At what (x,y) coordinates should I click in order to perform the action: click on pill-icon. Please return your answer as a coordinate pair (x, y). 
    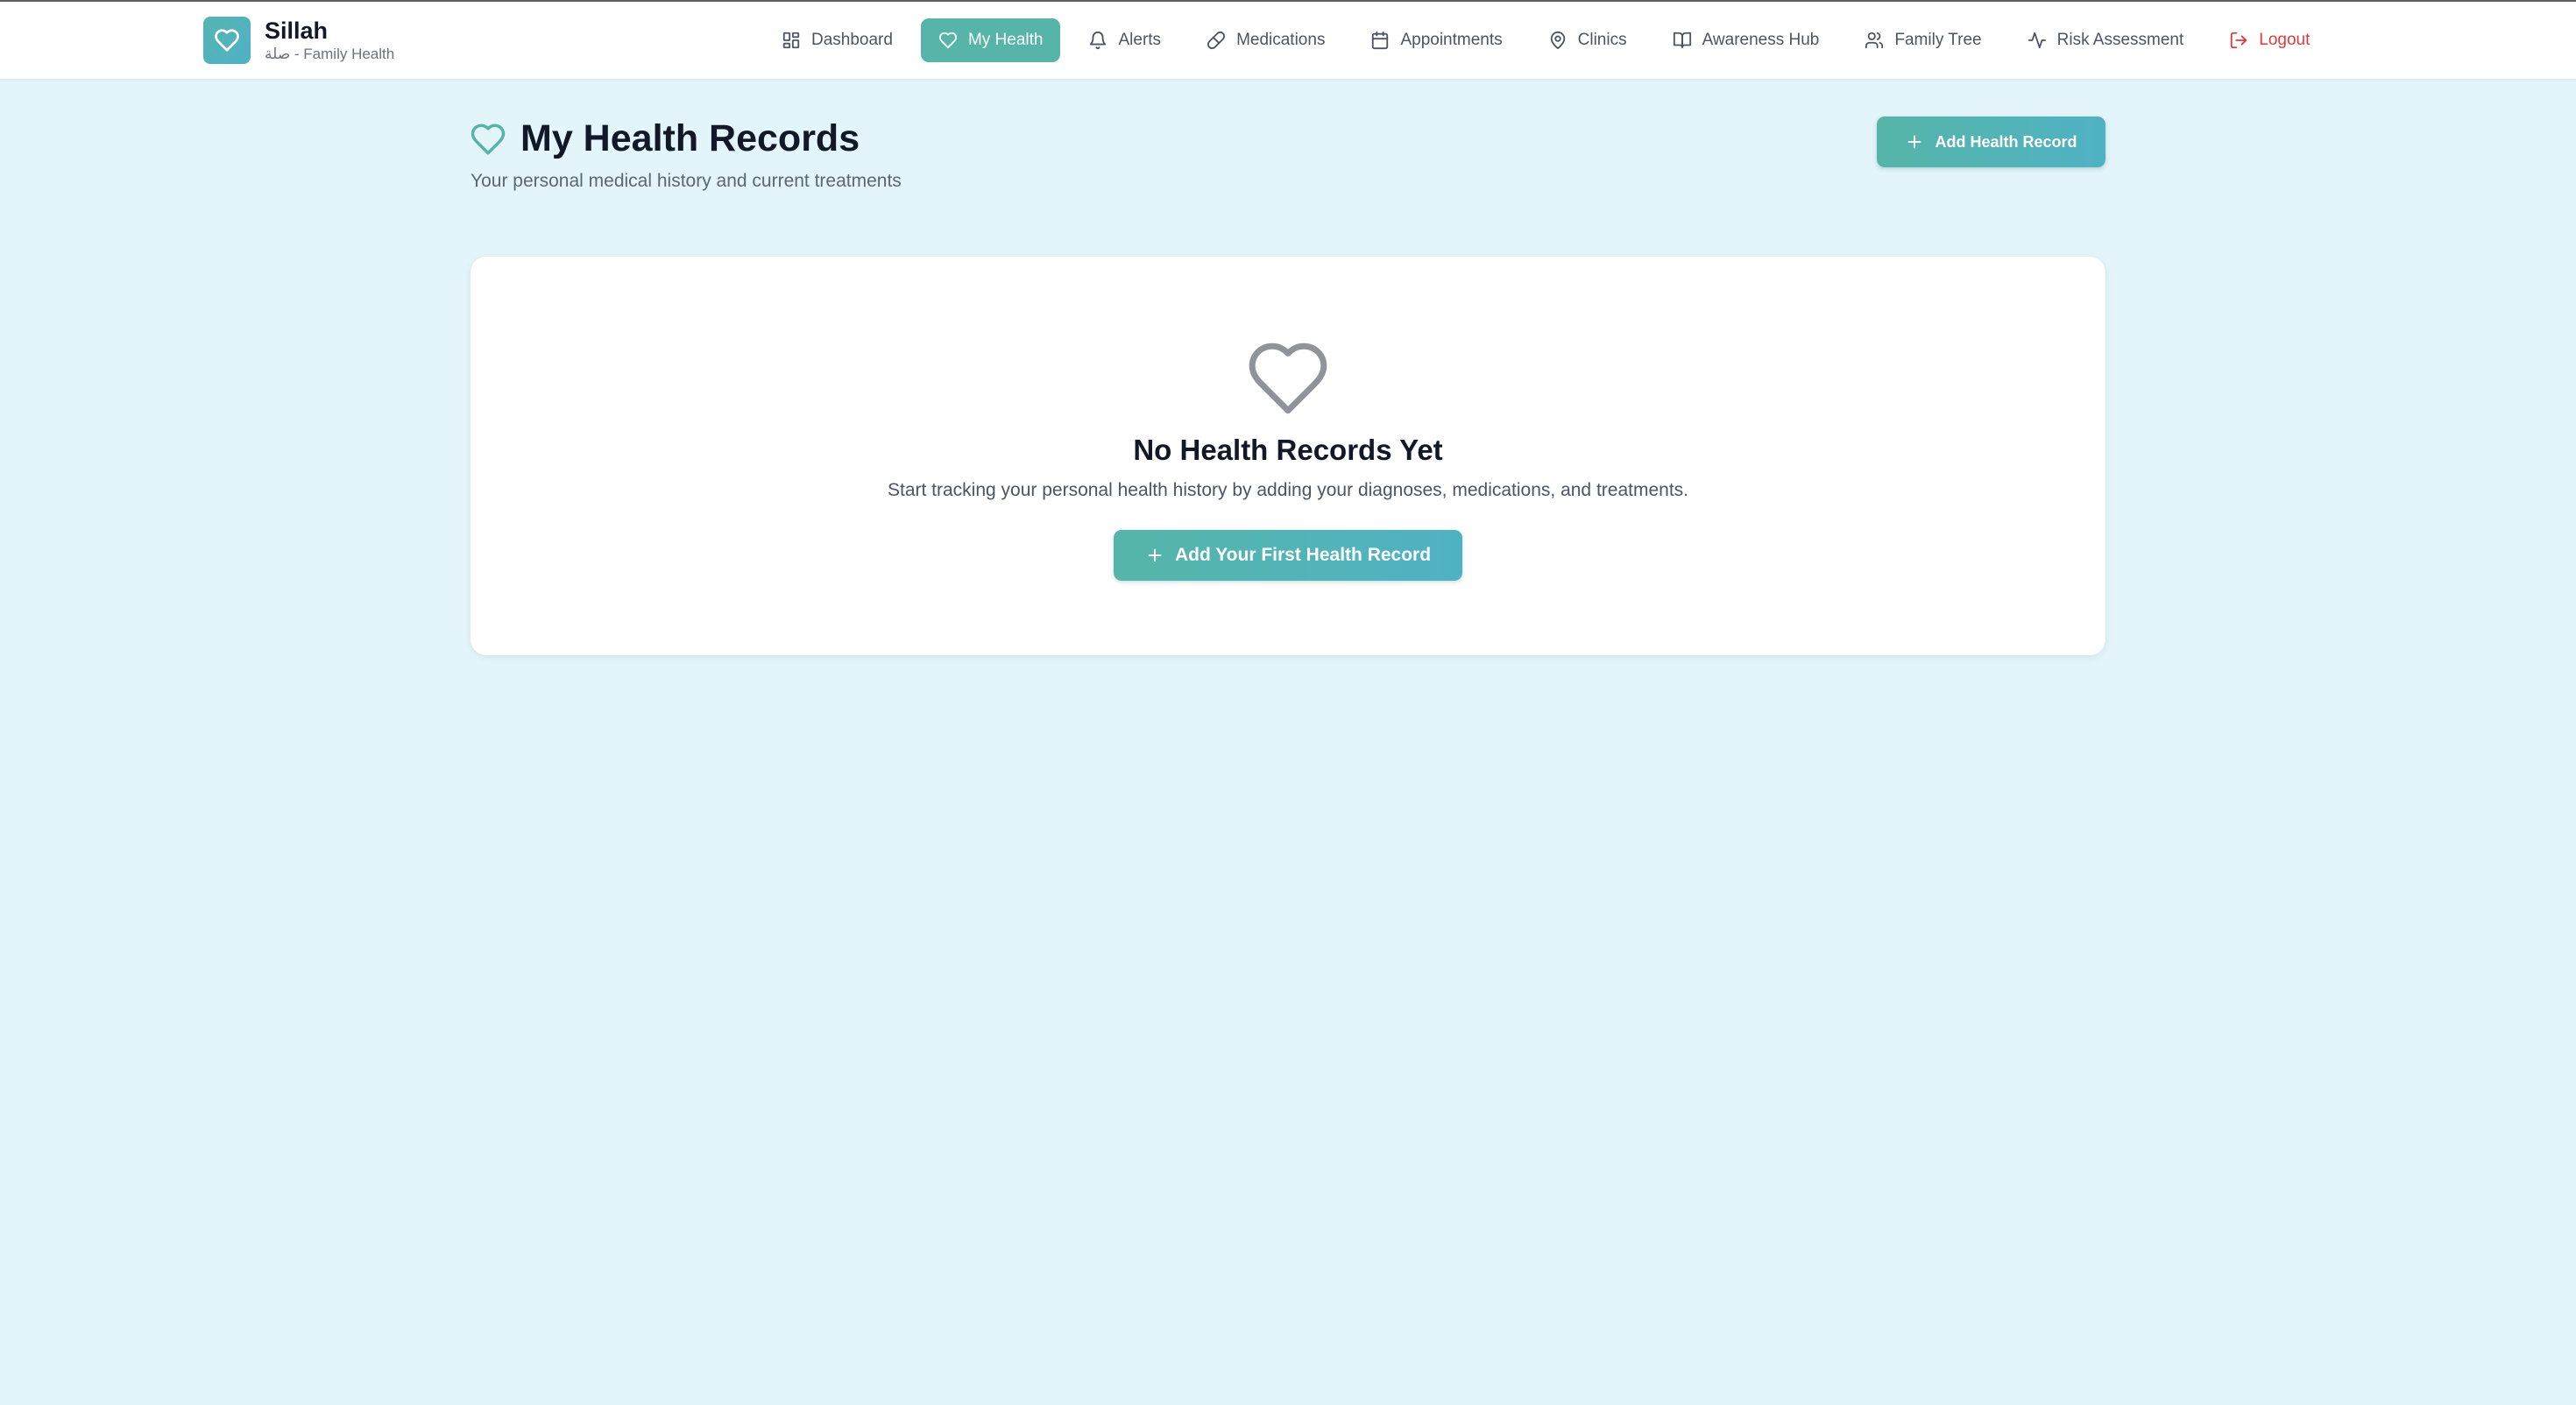
    Looking at the image, I should click on (1216, 40).